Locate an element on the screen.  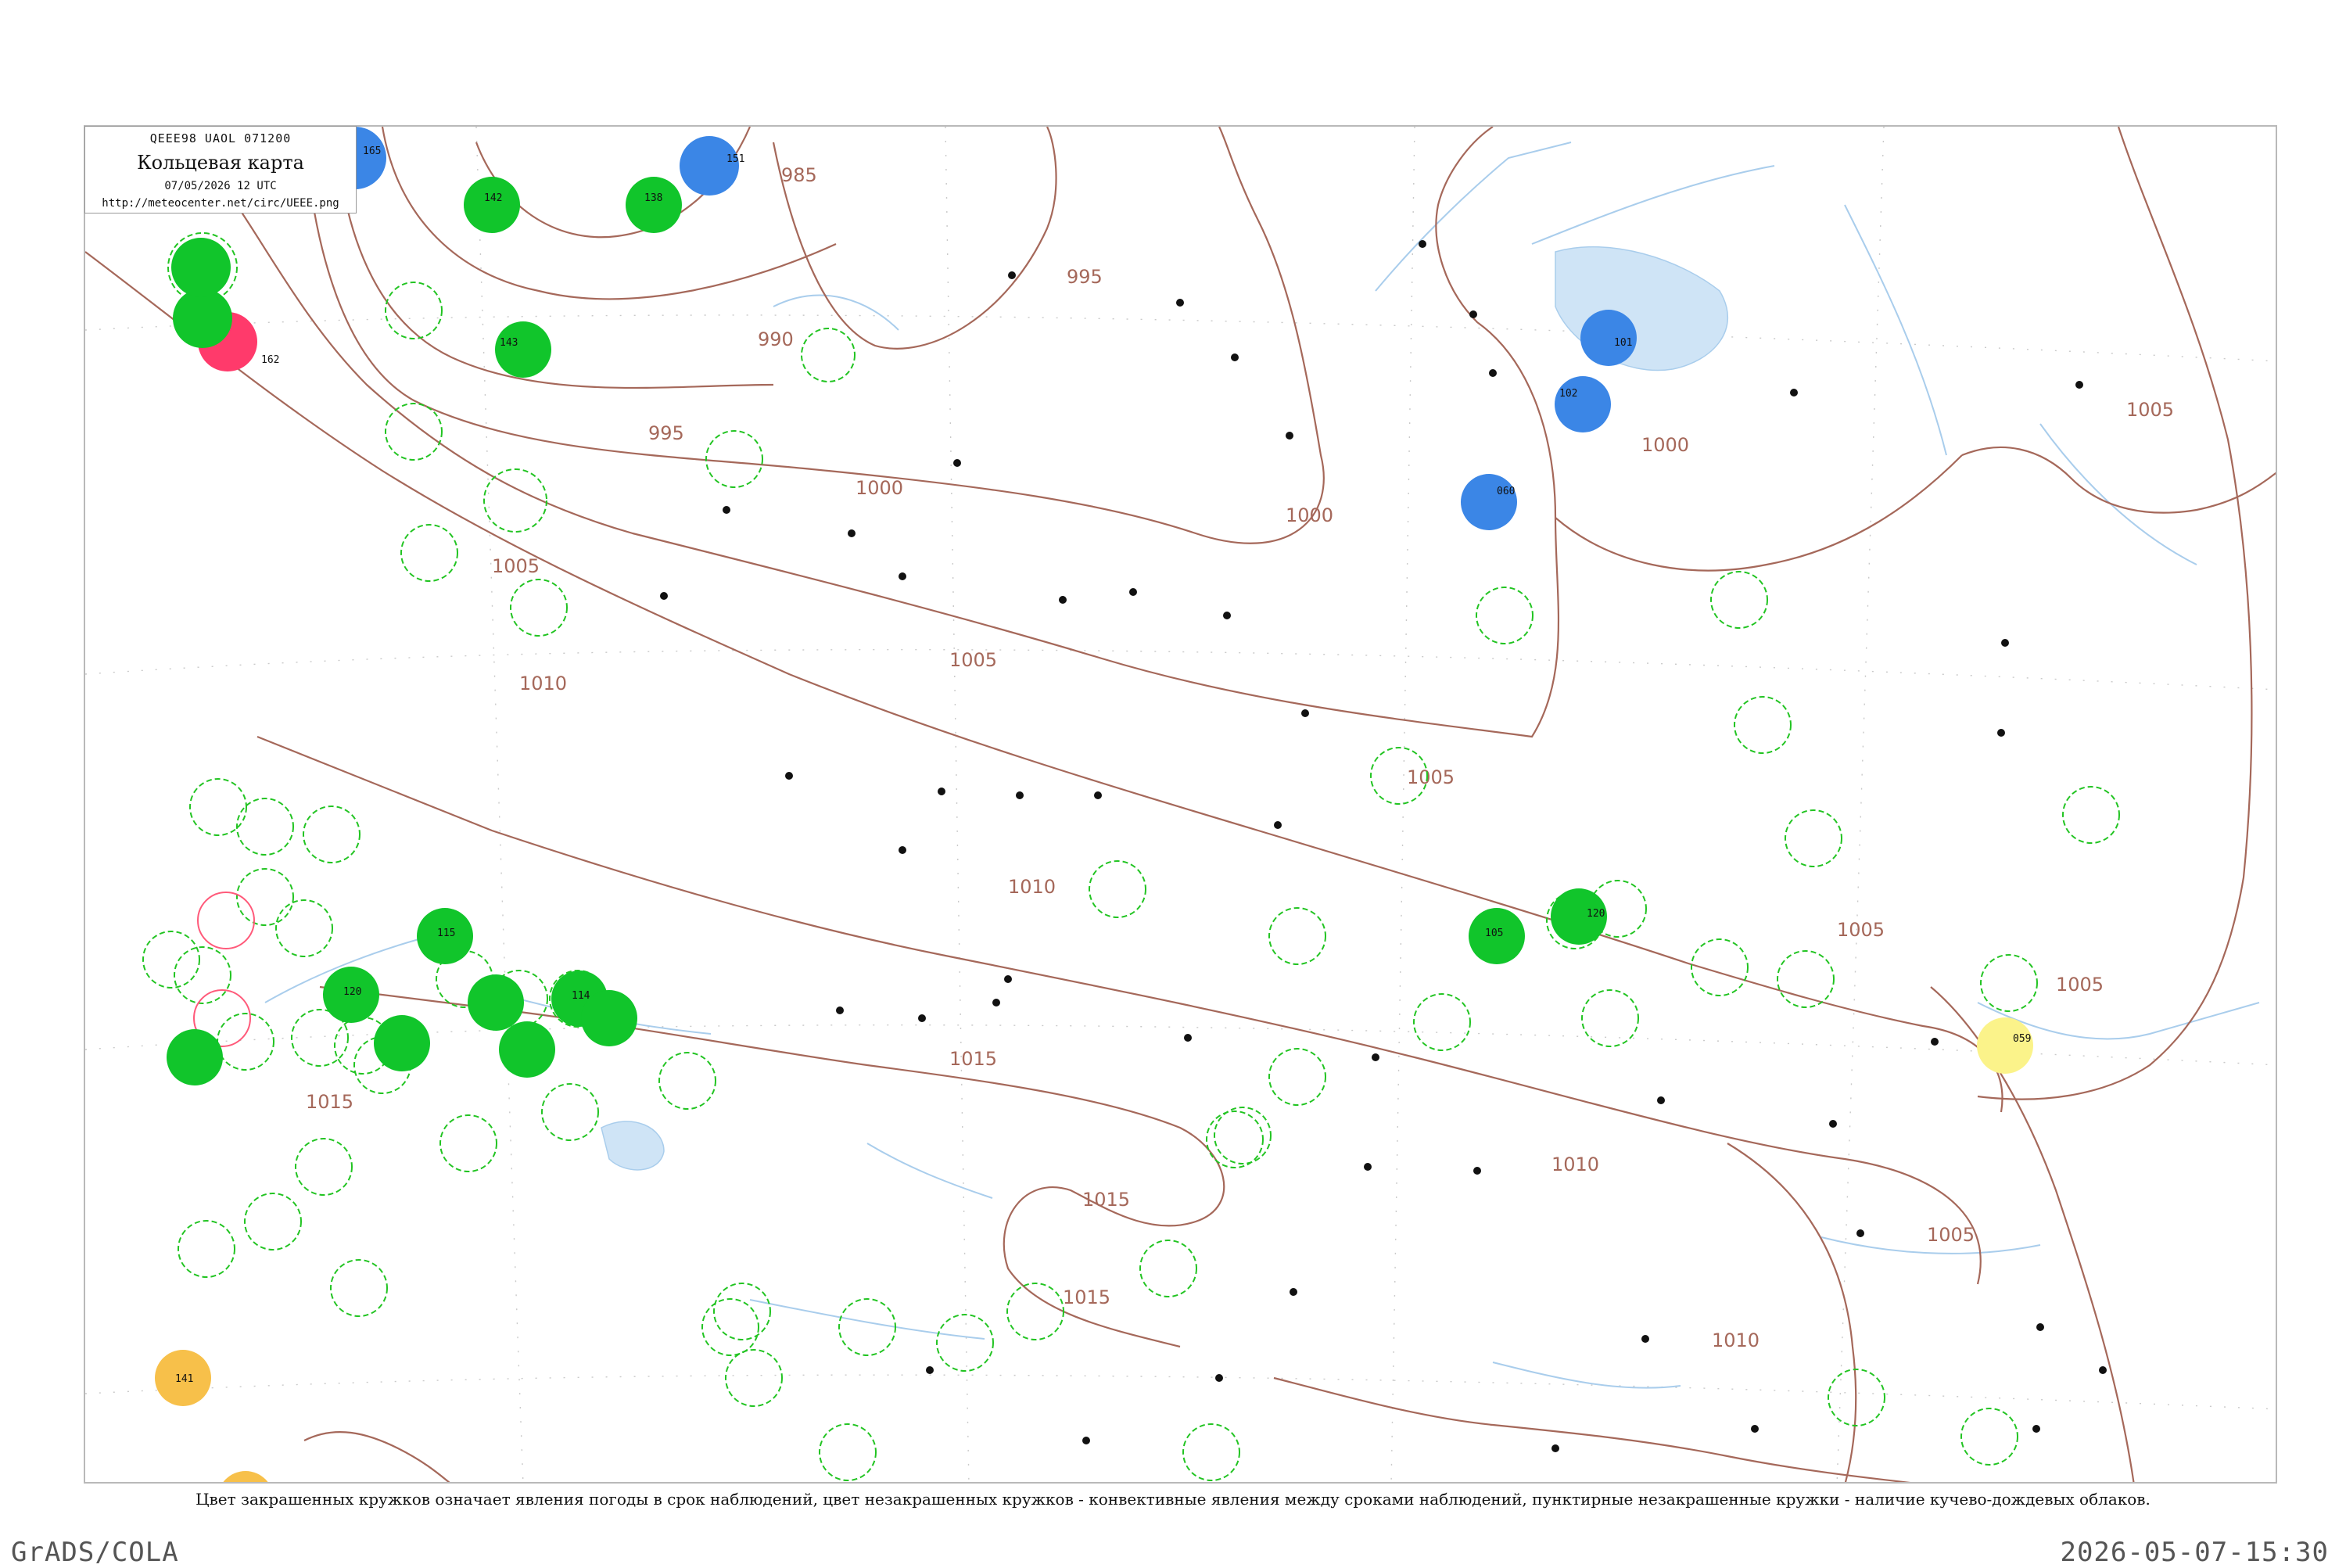
station-value: 060 is located at coordinates (1506, 491).